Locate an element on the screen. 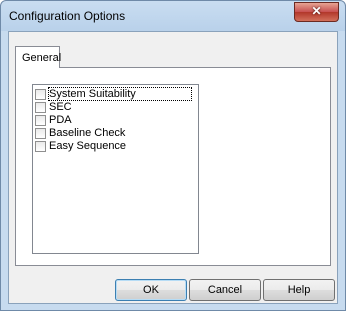 The width and height of the screenshot is (346, 311). list-item-label: Baseline Check is located at coordinates (87, 133).